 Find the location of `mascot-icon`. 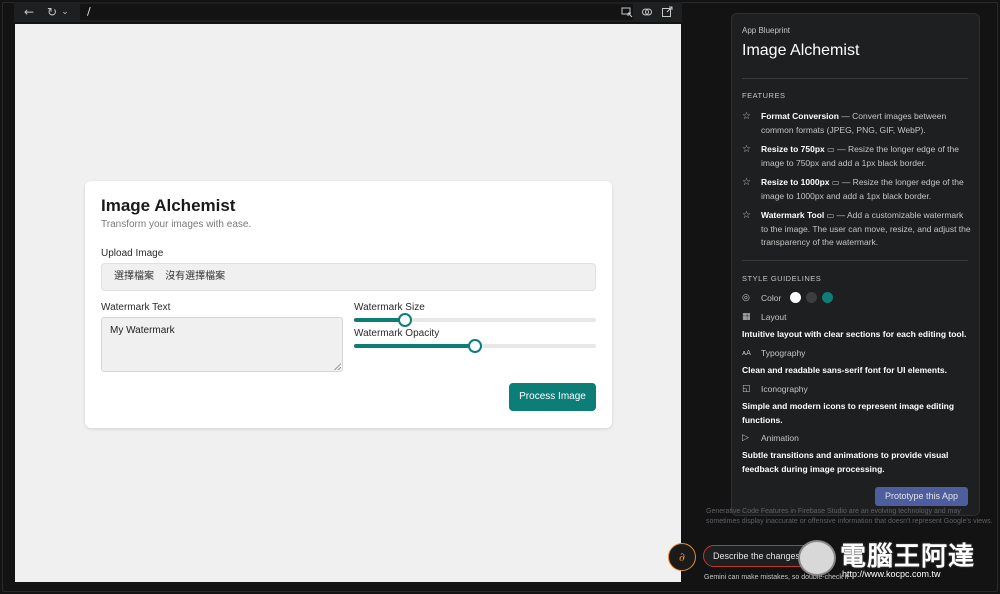

mascot-icon is located at coordinates (817, 558).